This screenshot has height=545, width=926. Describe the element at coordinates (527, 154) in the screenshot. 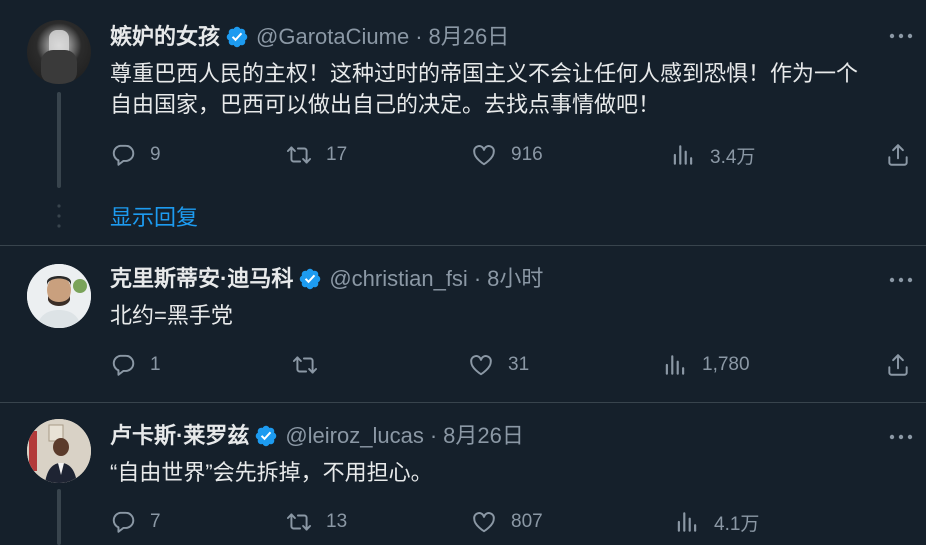

I see `like-count: 916` at that location.